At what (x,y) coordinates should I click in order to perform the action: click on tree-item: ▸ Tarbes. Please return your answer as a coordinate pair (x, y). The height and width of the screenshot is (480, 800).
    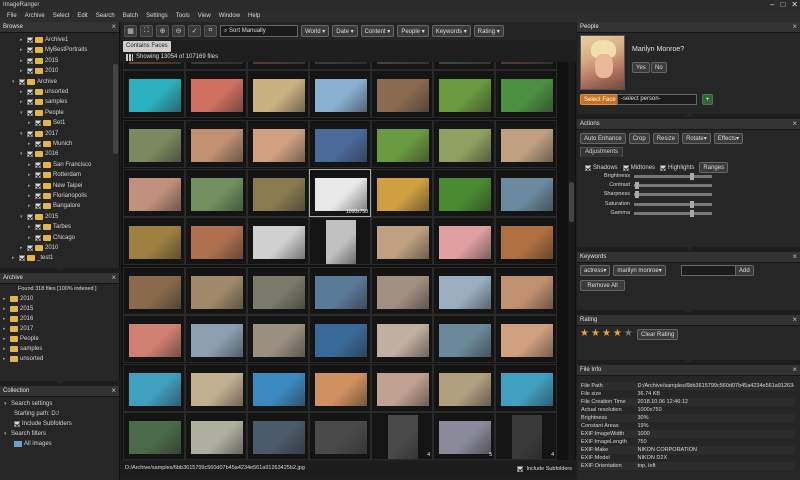
    Looking at the image, I should click on (49, 227).